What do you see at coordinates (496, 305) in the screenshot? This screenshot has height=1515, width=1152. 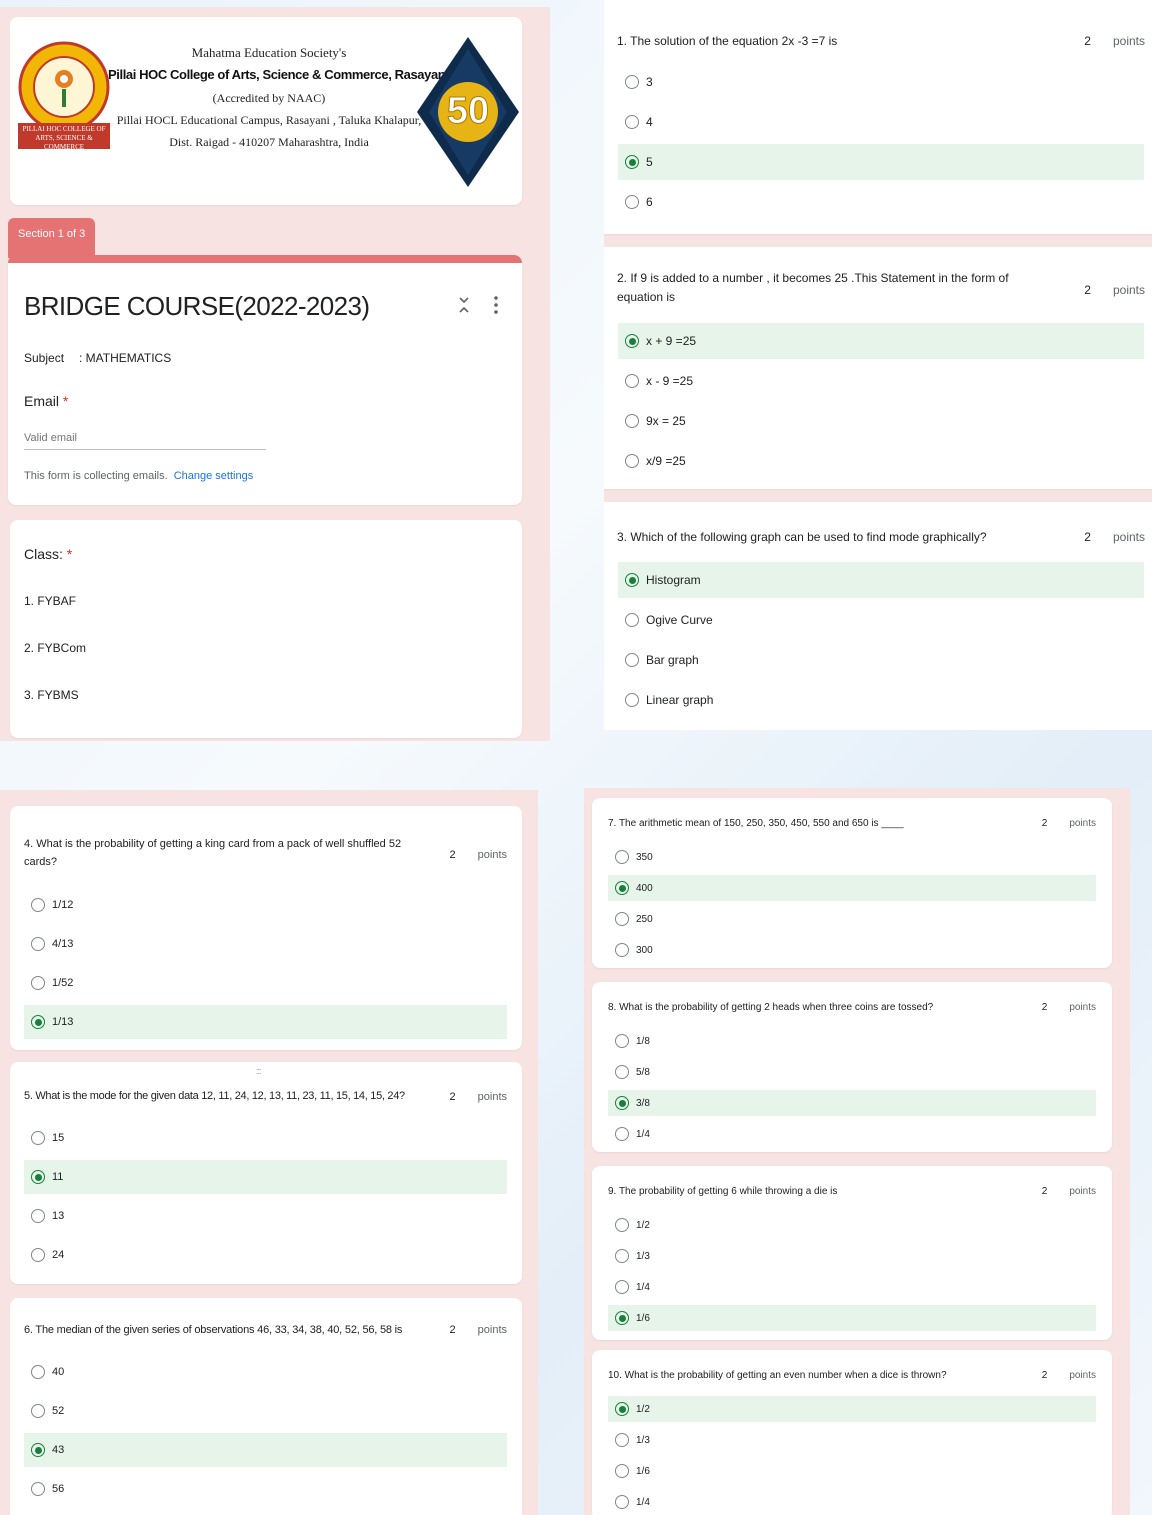 I see `more-options-icon` at bounding box center [496, 305].